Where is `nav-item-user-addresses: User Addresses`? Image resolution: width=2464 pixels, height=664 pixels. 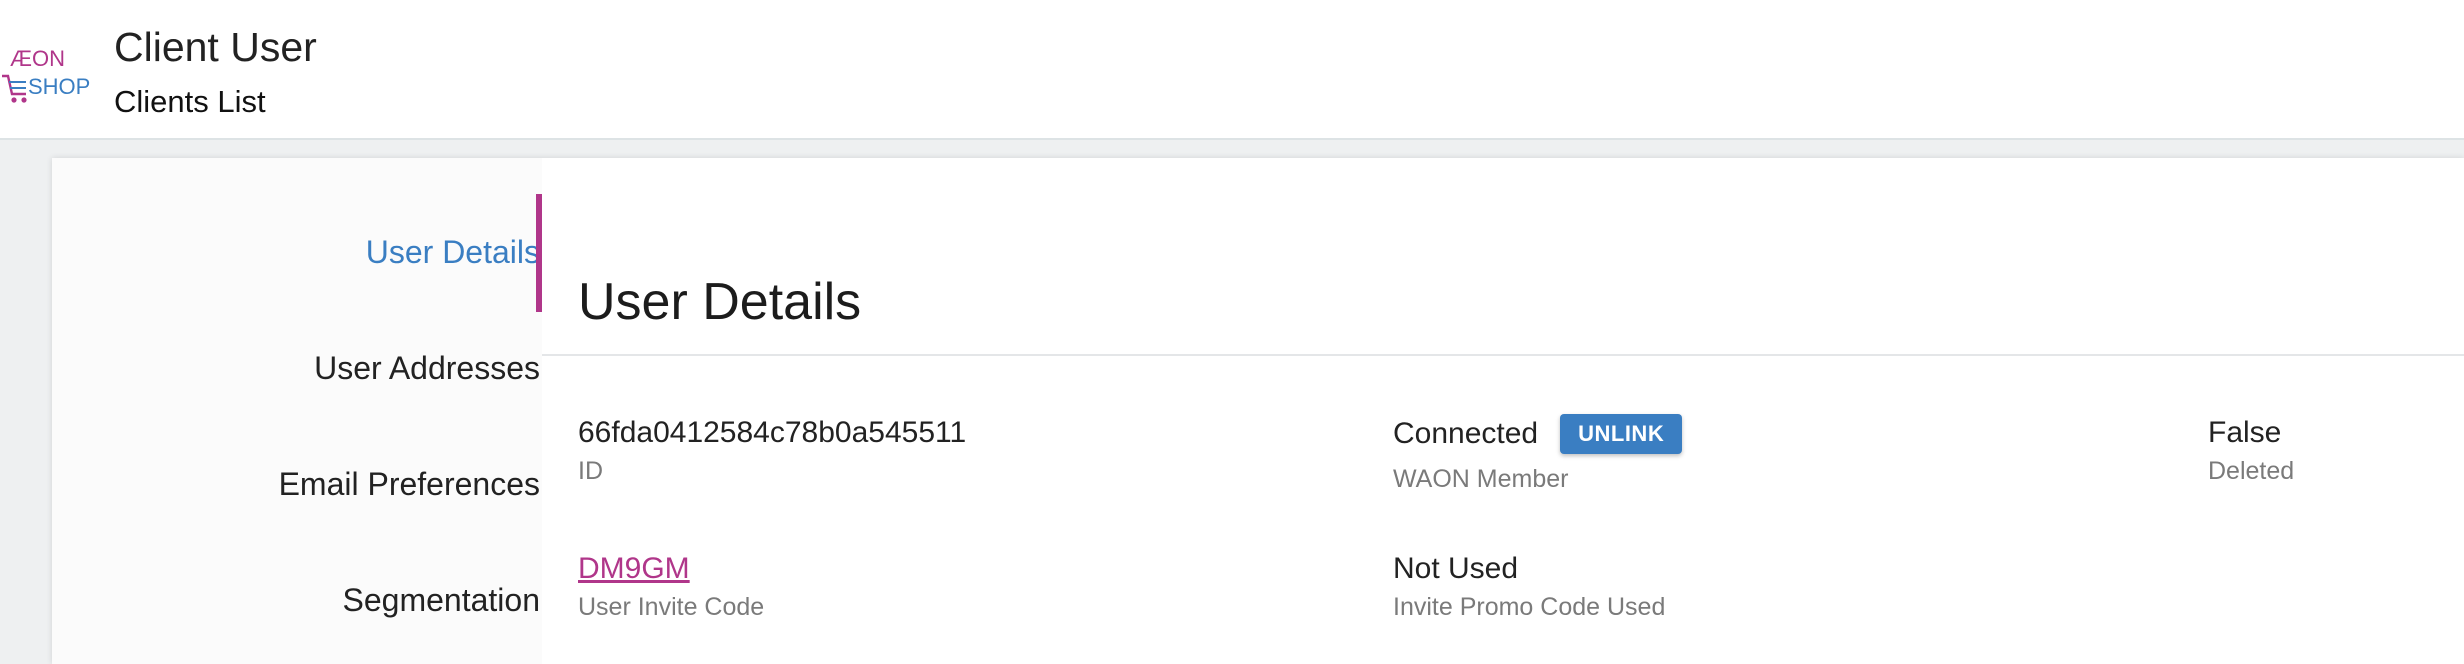
nav-item-user-addresses: User Addresses is located at coordinates (300, 368).